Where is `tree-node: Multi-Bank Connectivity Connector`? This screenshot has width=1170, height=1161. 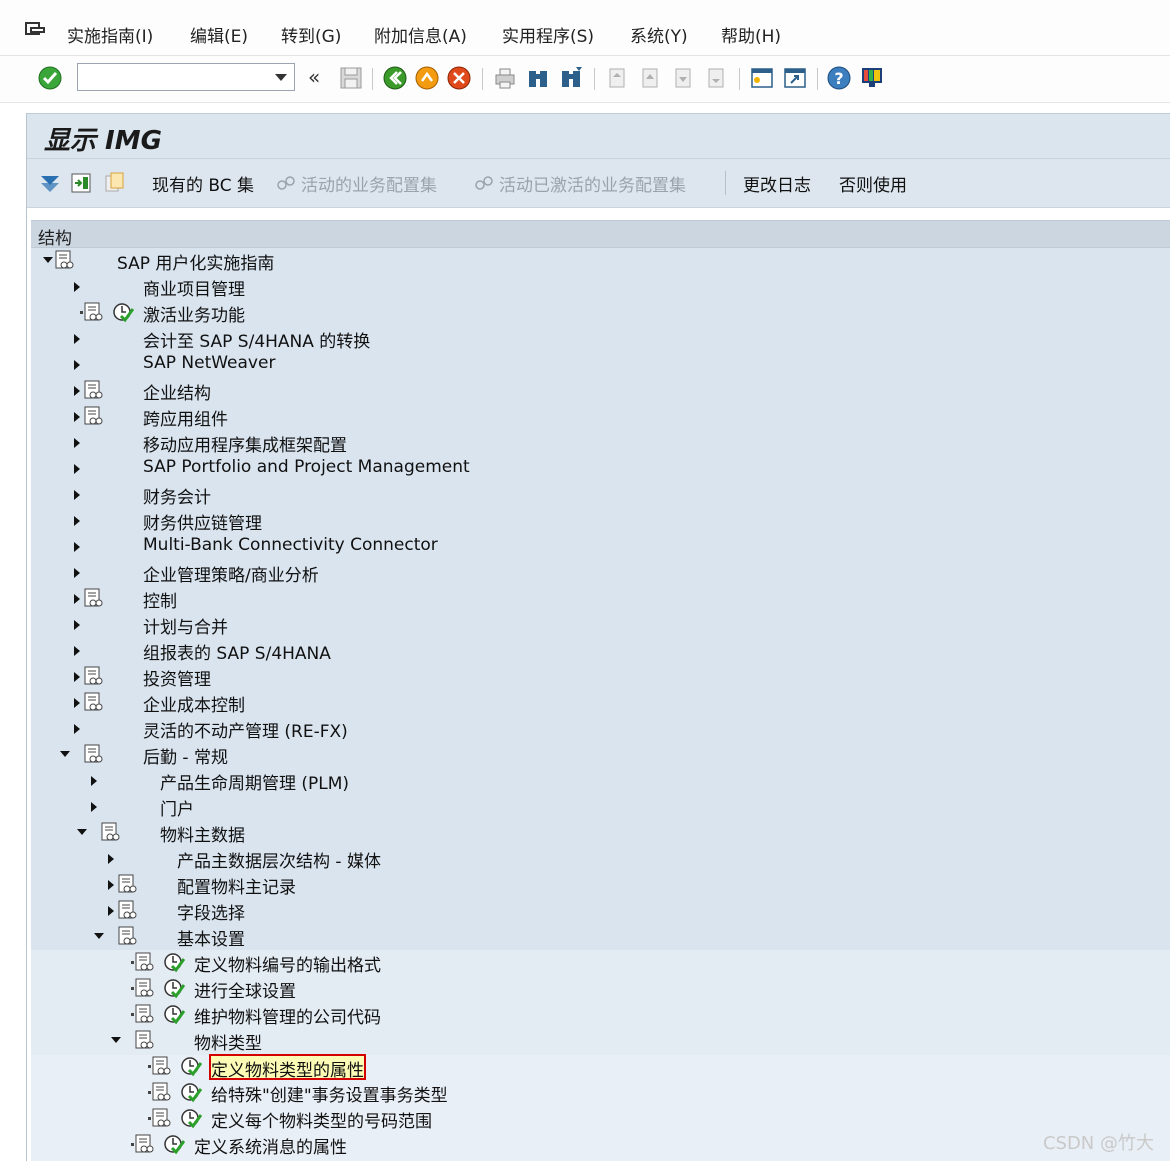 tree-node: Multi-Bank Connectivity Connector is located at coordinates (600, 546).